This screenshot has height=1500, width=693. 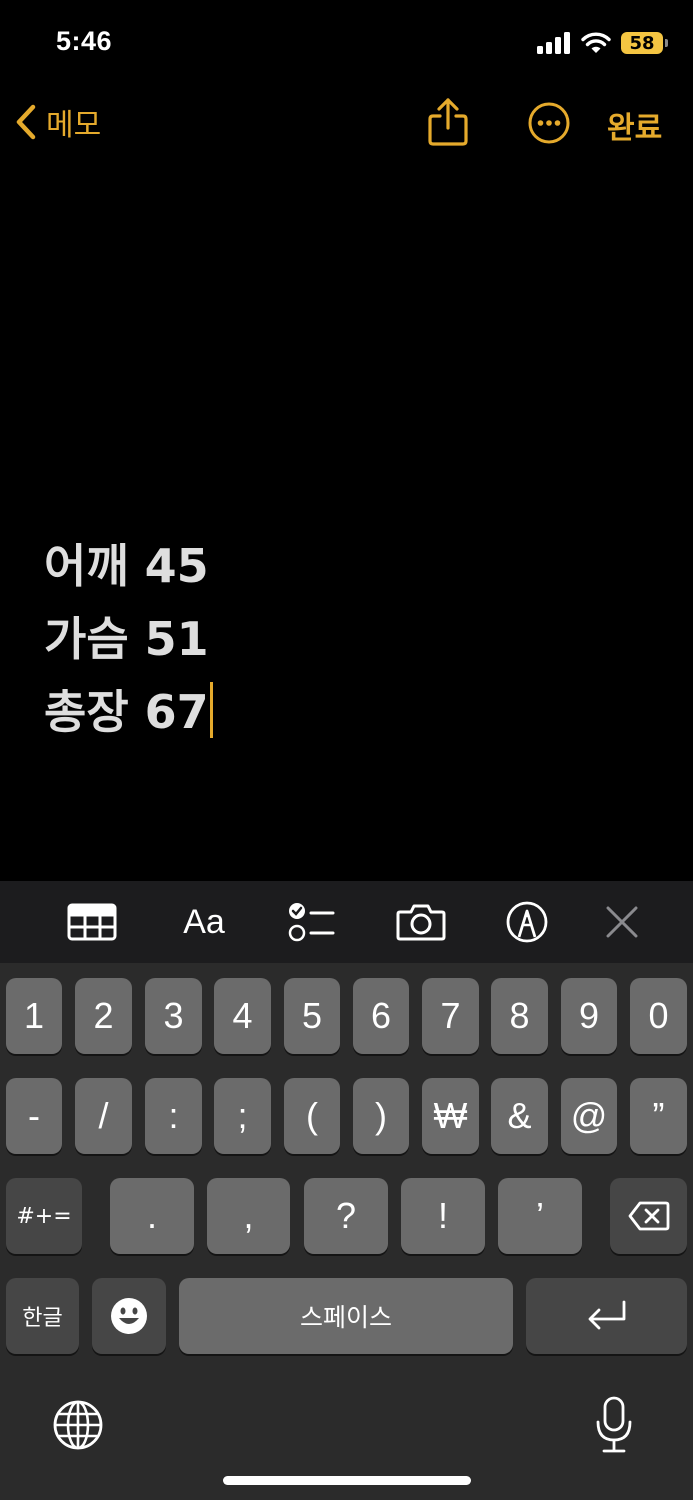 I want to click on key-2: 2, so click(x=103, y=1016).